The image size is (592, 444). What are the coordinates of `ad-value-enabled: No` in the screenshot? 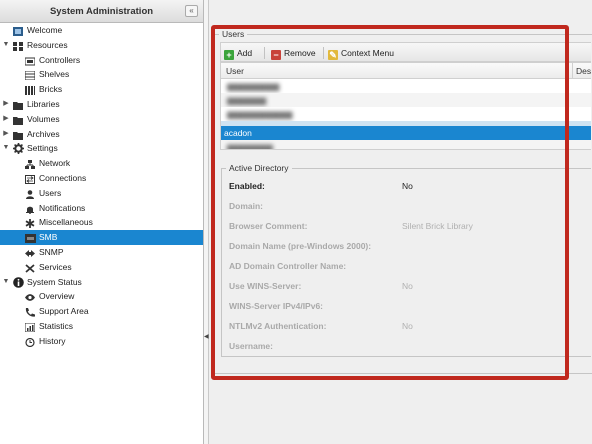 It's located at (407, 186).